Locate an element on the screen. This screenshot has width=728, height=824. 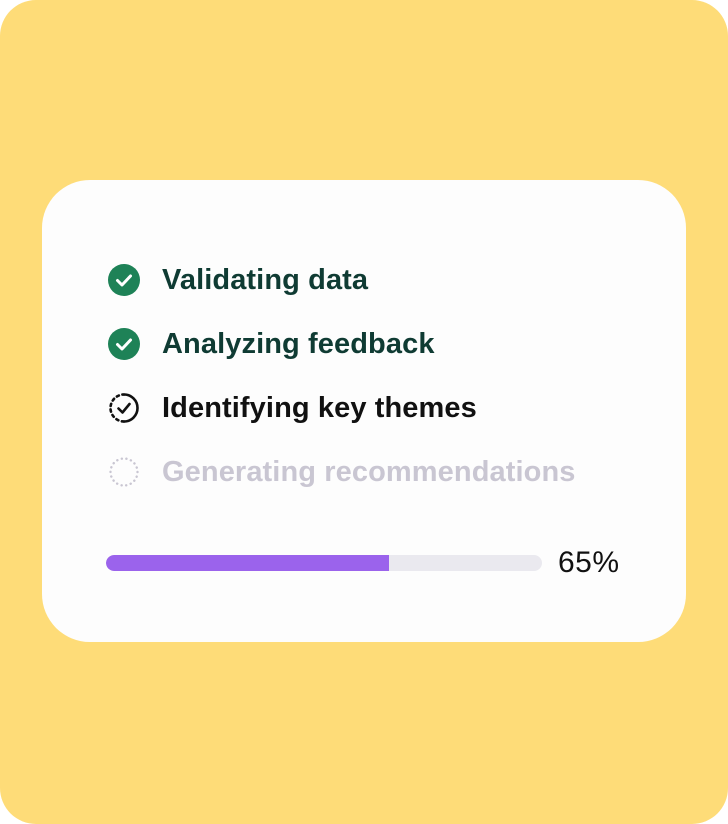
step-item-generating-recommendations: Generating recommendations is located at coordinates (342, 472).